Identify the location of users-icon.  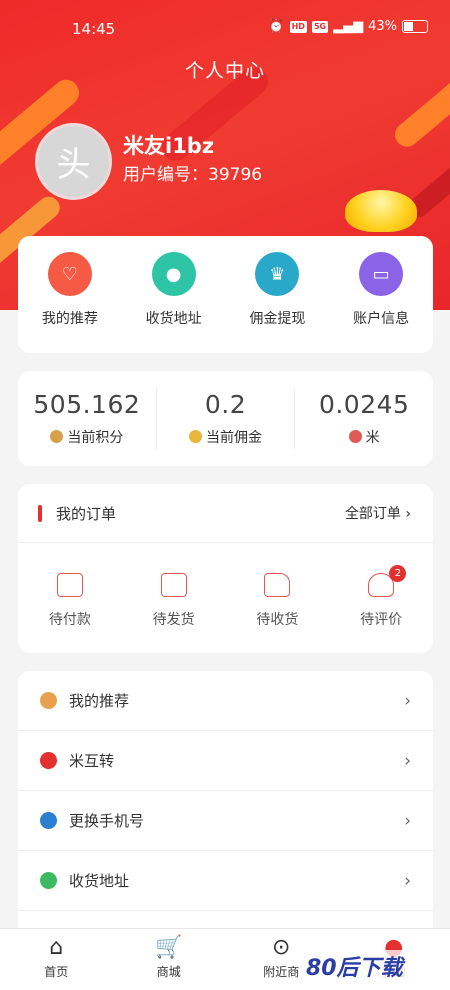
(48, 700).